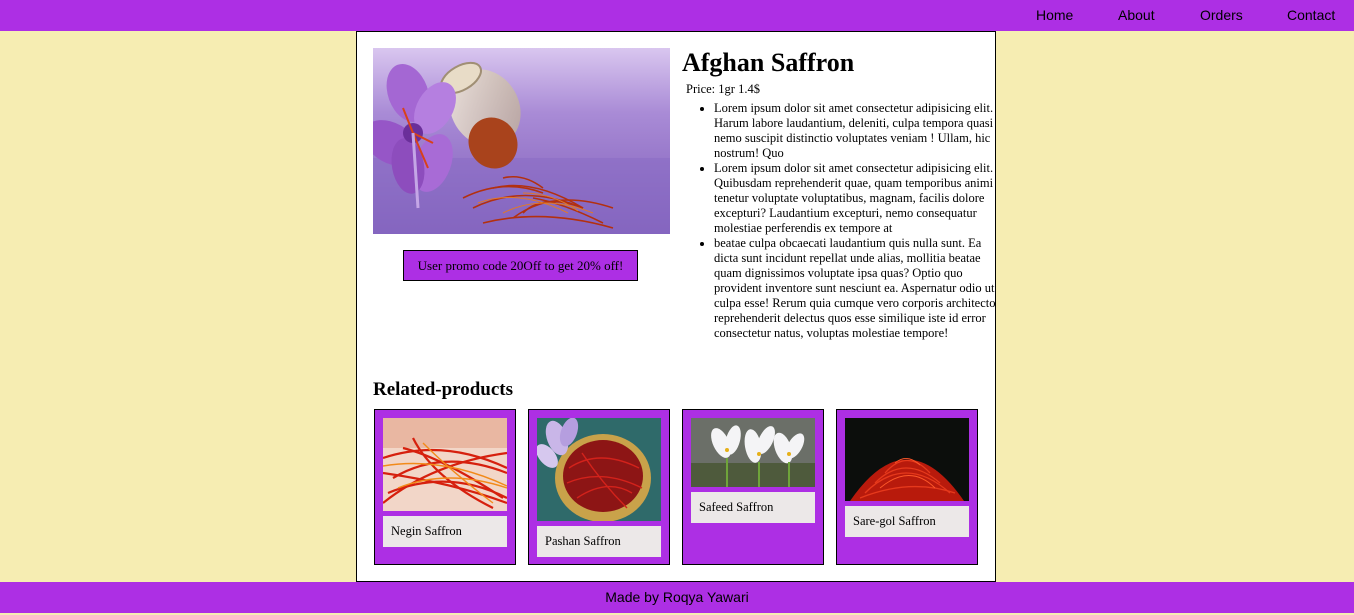 Image resolution: width=1354 pixels, height=615 pixels. Describe the element at coordinates (599, 469) in the screenshot. I see `pashan-saffron-image` at that location.